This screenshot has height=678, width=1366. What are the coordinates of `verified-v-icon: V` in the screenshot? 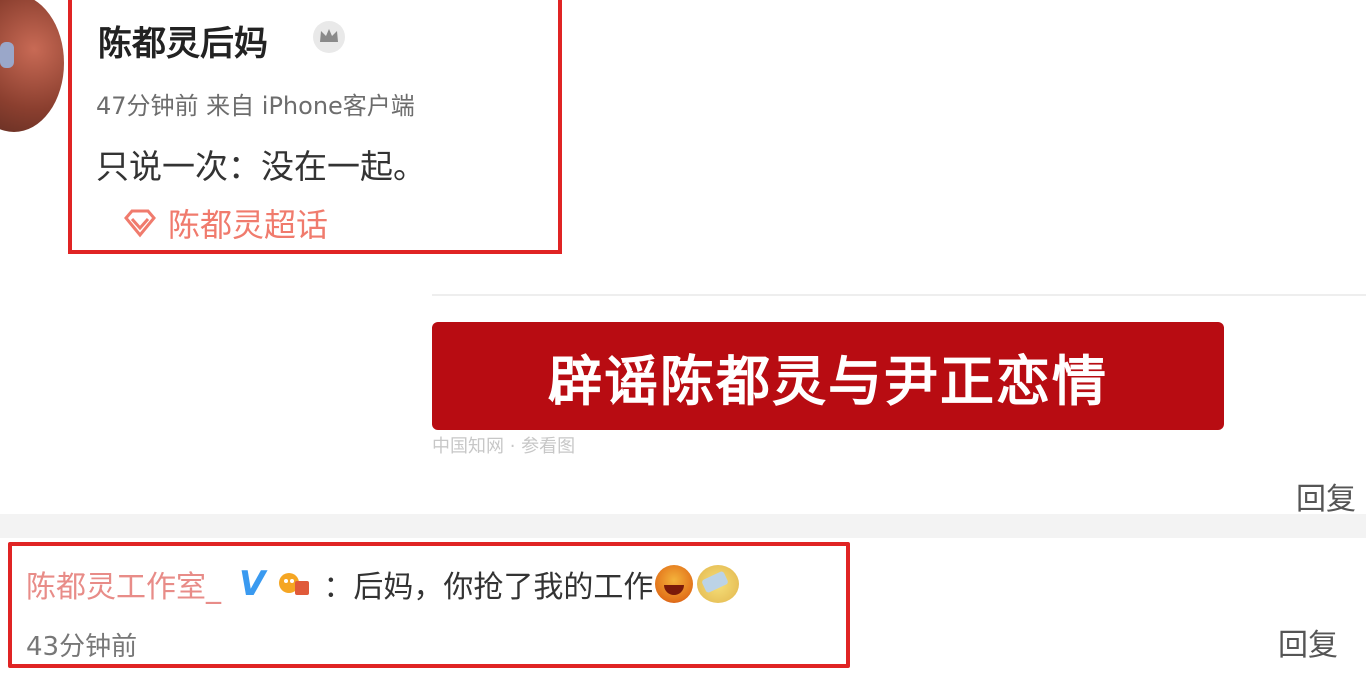 It's located at (252, 584).